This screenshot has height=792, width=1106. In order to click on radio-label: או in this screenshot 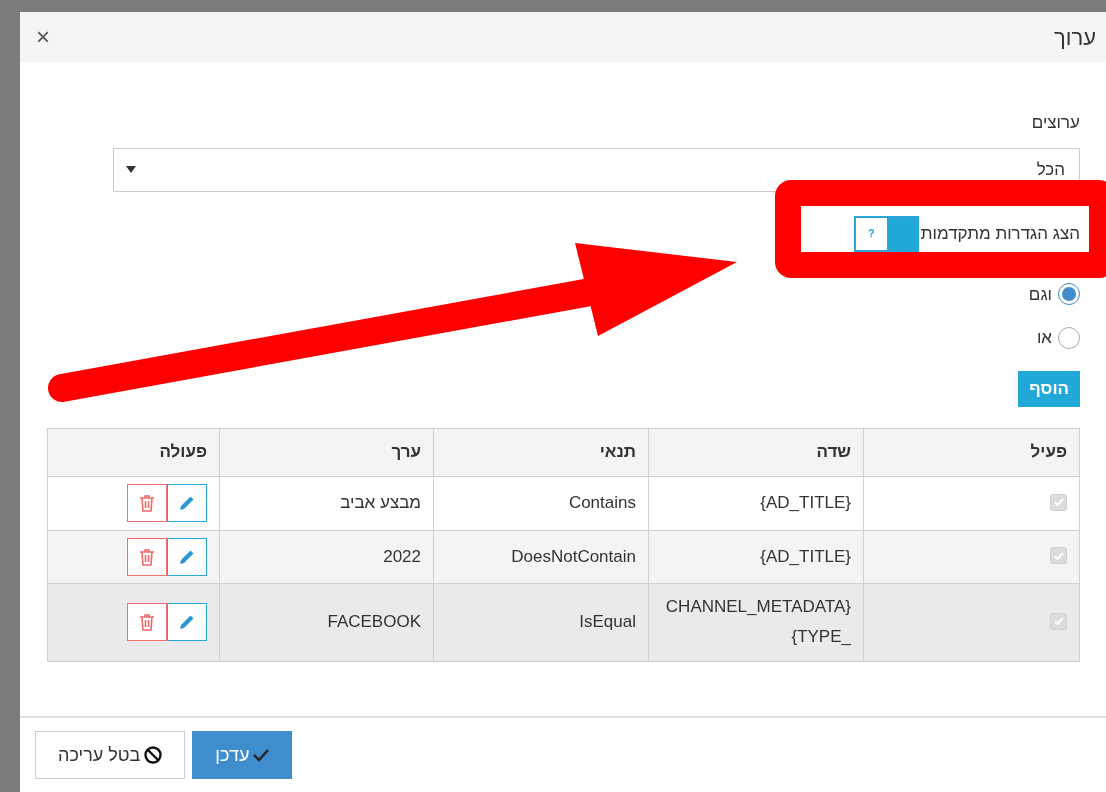, I will do `click(1044, 338)`.